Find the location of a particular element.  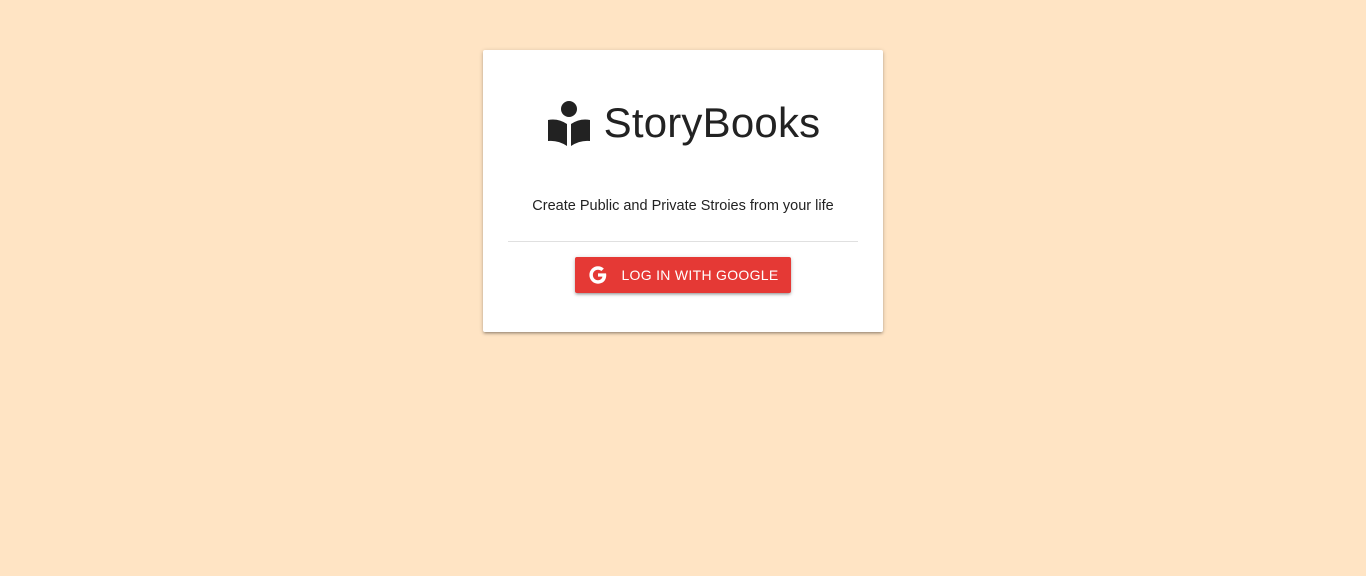

brand-title: StoryBooks is located at coordinates (712, 122).